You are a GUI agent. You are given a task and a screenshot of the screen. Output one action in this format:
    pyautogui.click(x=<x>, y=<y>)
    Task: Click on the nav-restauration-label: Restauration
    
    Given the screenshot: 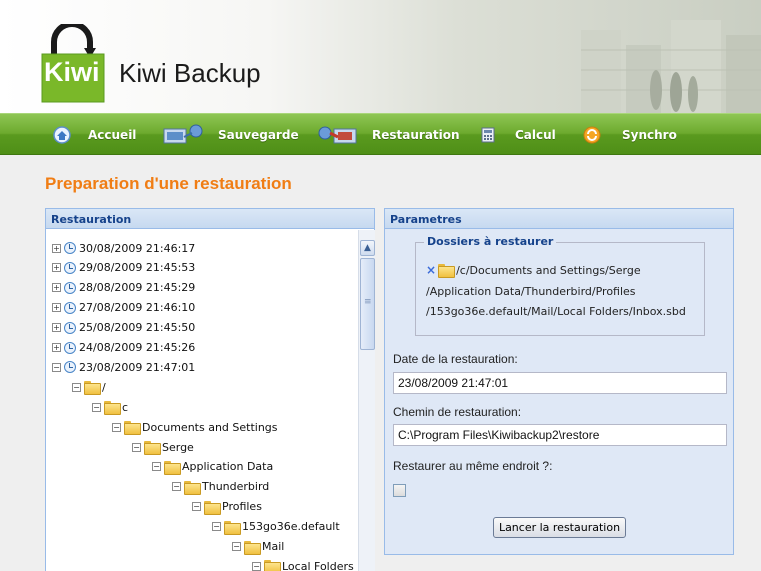 What is the action you would take?
    pyautogui.click(x=416, y=135)
    